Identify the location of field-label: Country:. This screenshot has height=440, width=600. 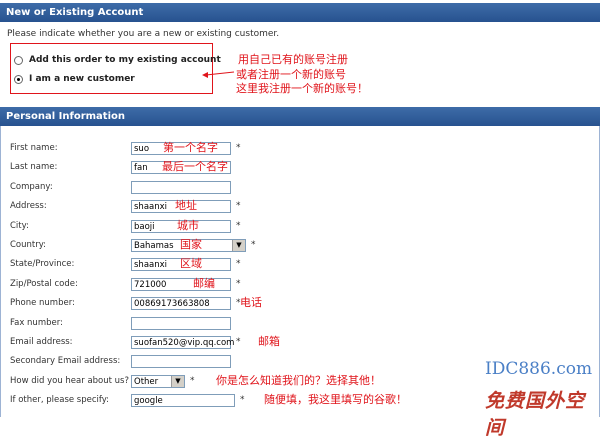
(28, 245).